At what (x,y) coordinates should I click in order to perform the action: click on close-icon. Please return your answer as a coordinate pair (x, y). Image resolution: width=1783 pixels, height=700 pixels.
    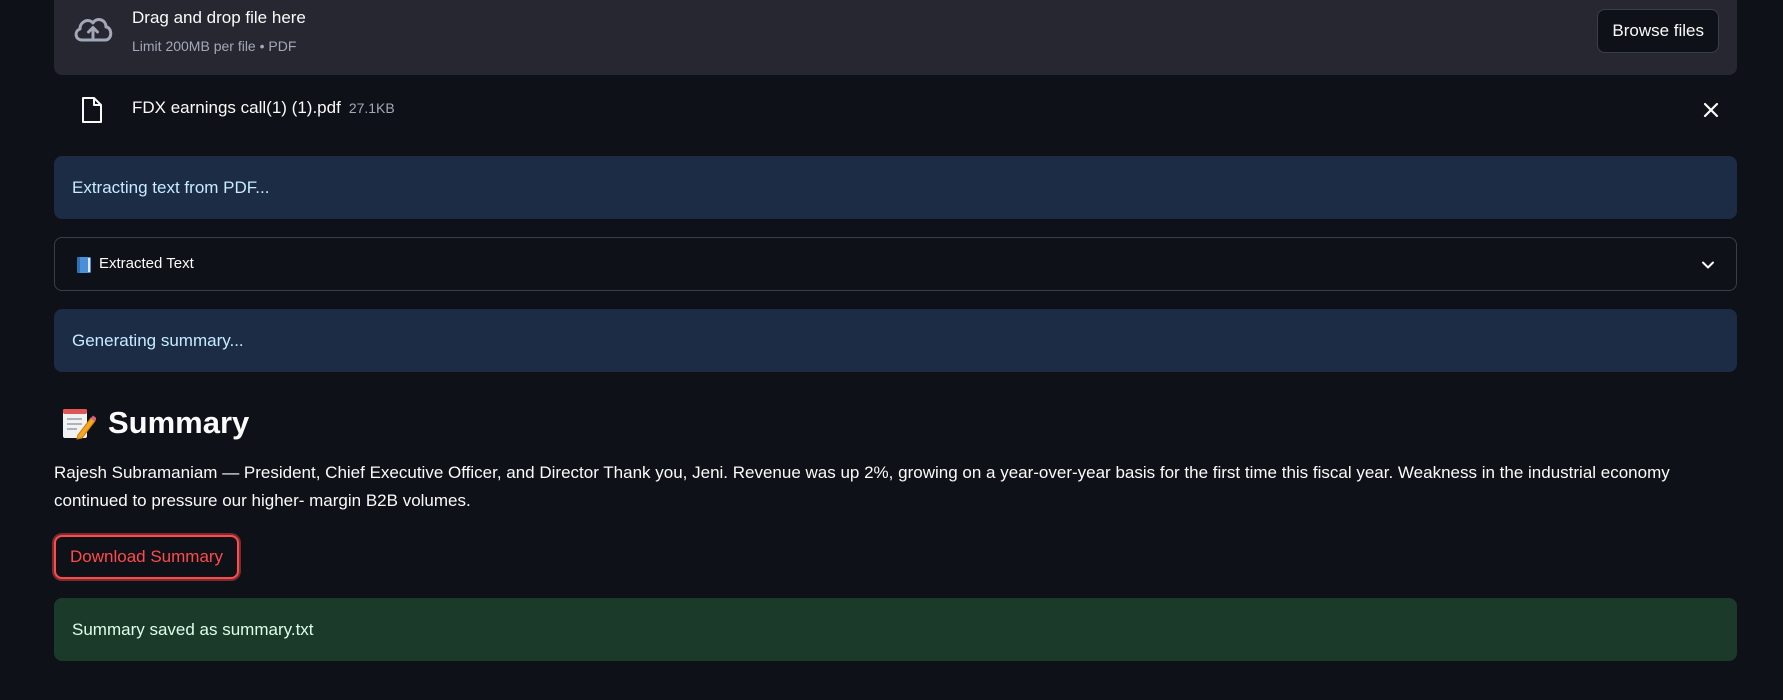
    Looking at the image, I should click on (1711, 110).